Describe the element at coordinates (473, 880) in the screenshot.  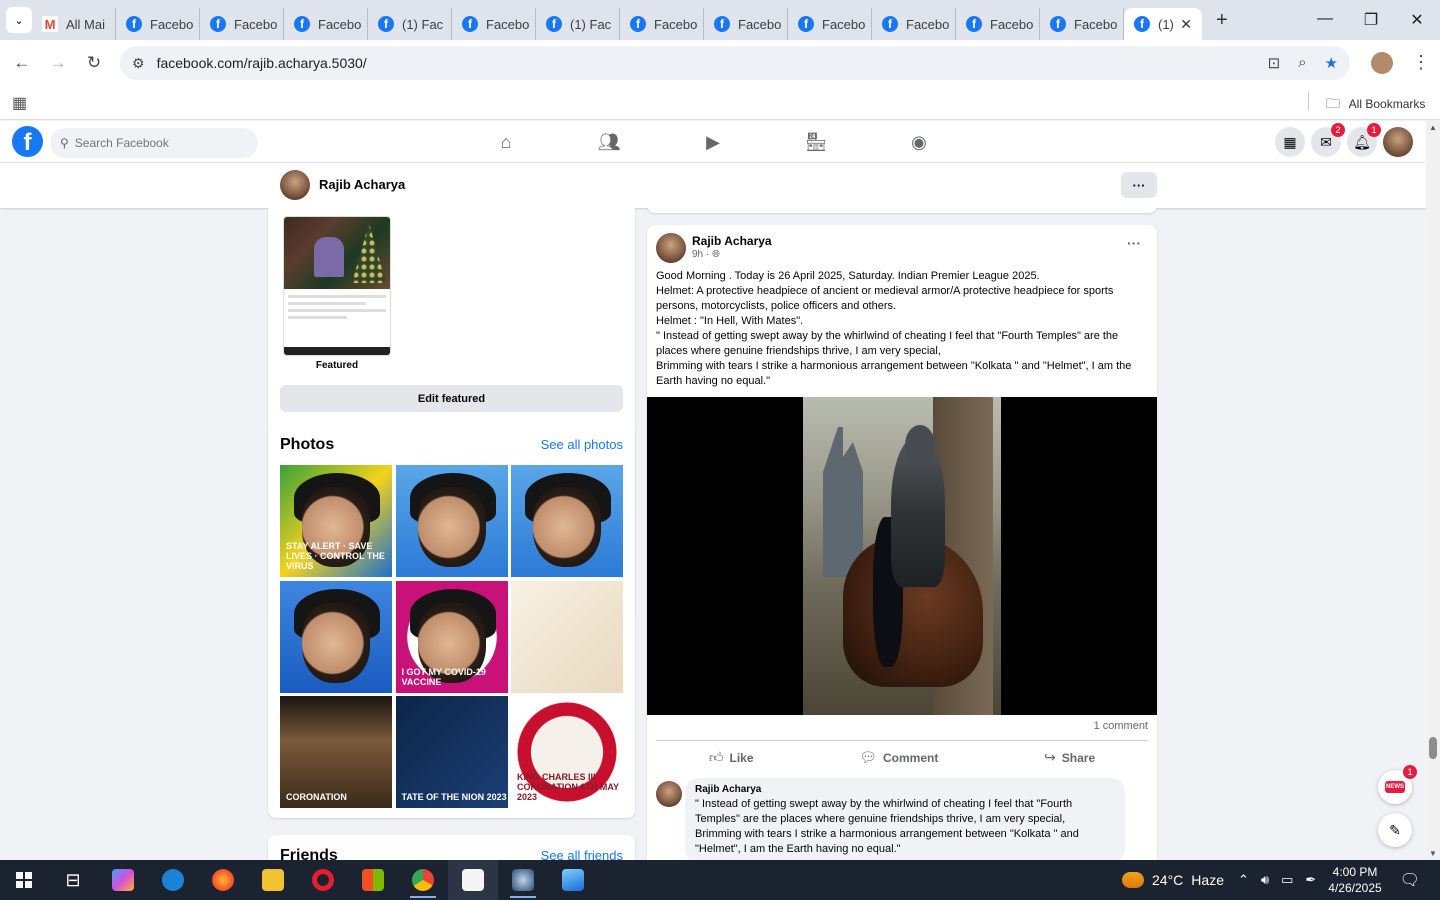
I see `notepad-icon` at that location.